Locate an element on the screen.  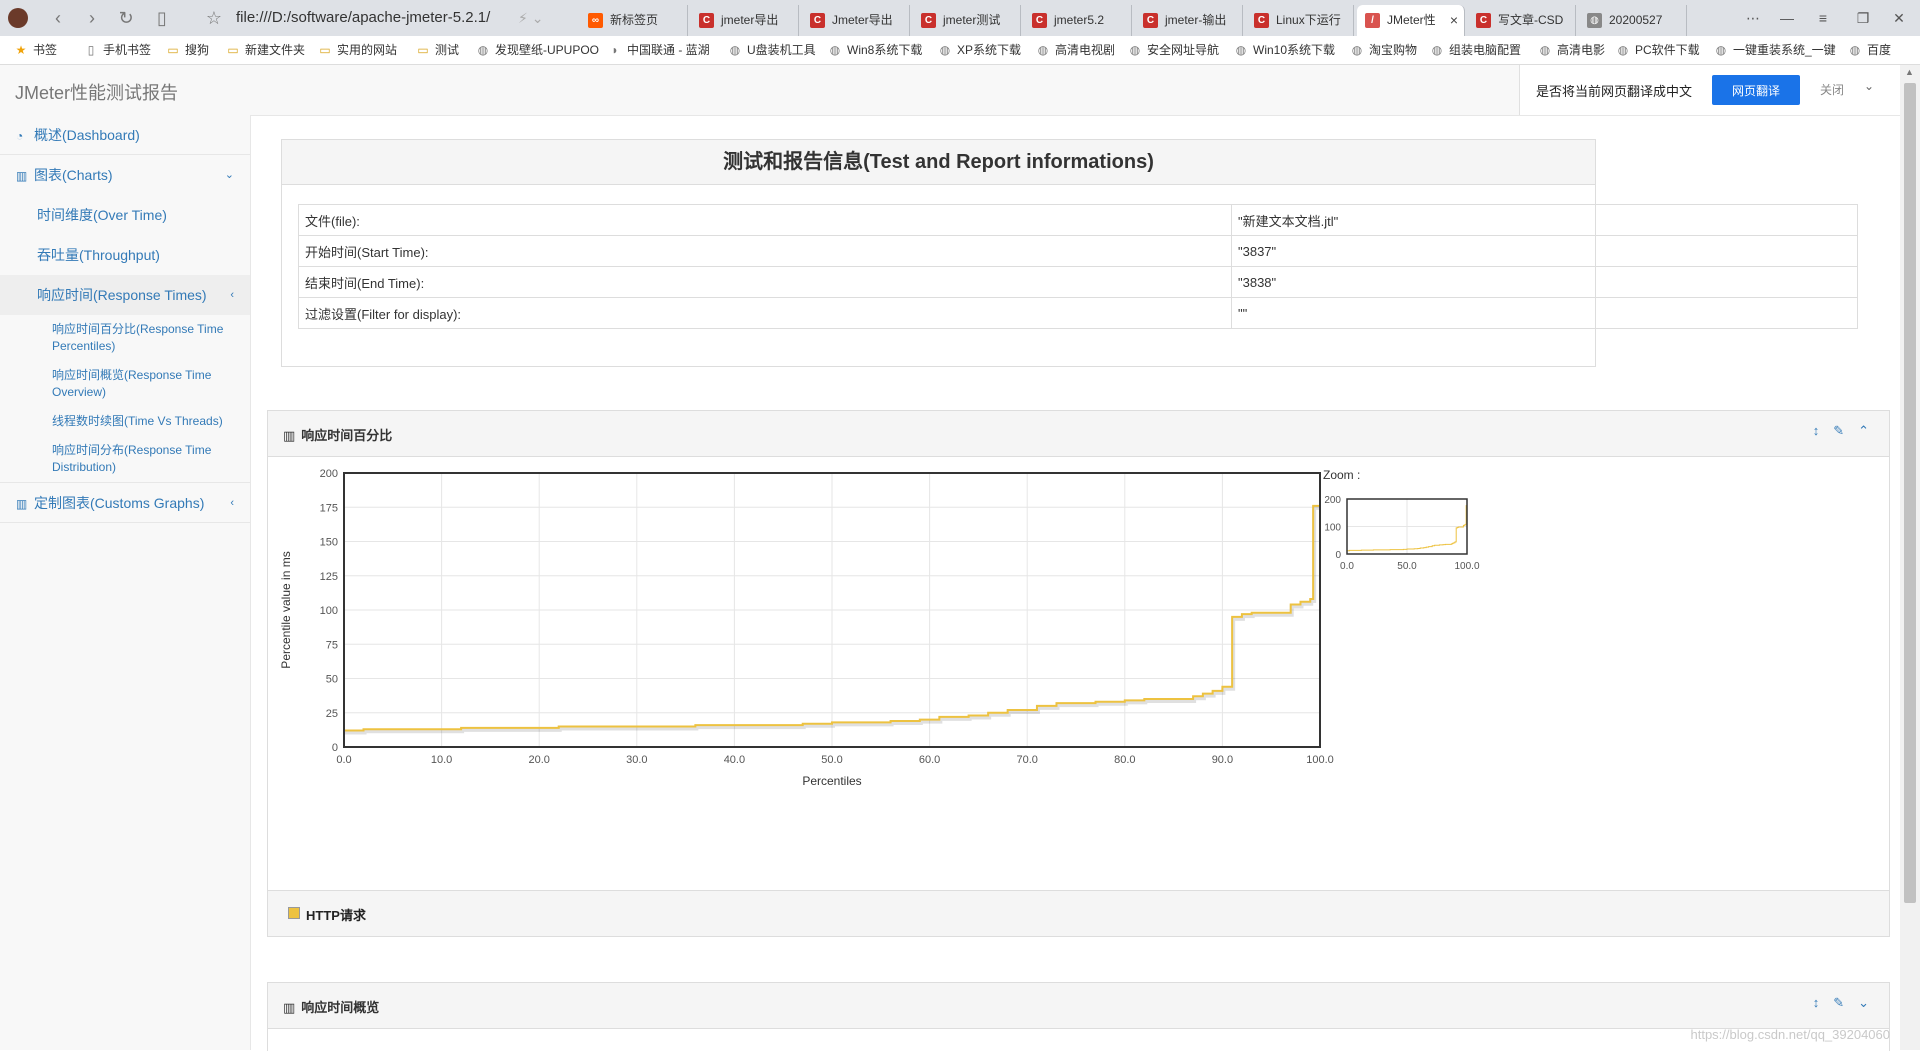
tab-label: Jmeter导出 is located at coordinates (862, 20).